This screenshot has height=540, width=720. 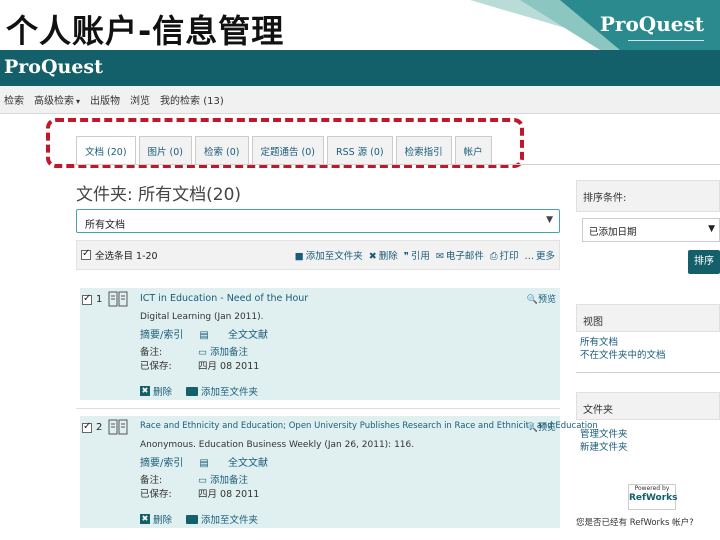 I want to click on sort-panel-header: 排序条件:, so click(x=648, y=196).